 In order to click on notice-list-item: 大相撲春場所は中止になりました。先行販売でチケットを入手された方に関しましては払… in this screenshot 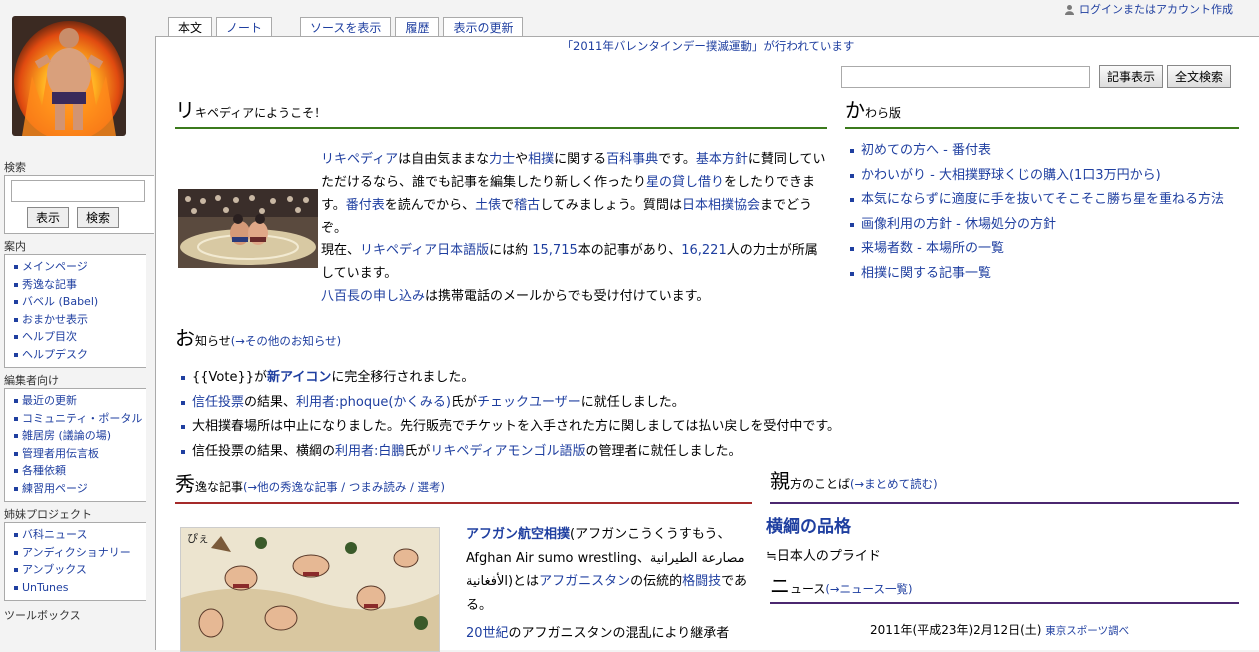, I will do `click(618, 427)`.